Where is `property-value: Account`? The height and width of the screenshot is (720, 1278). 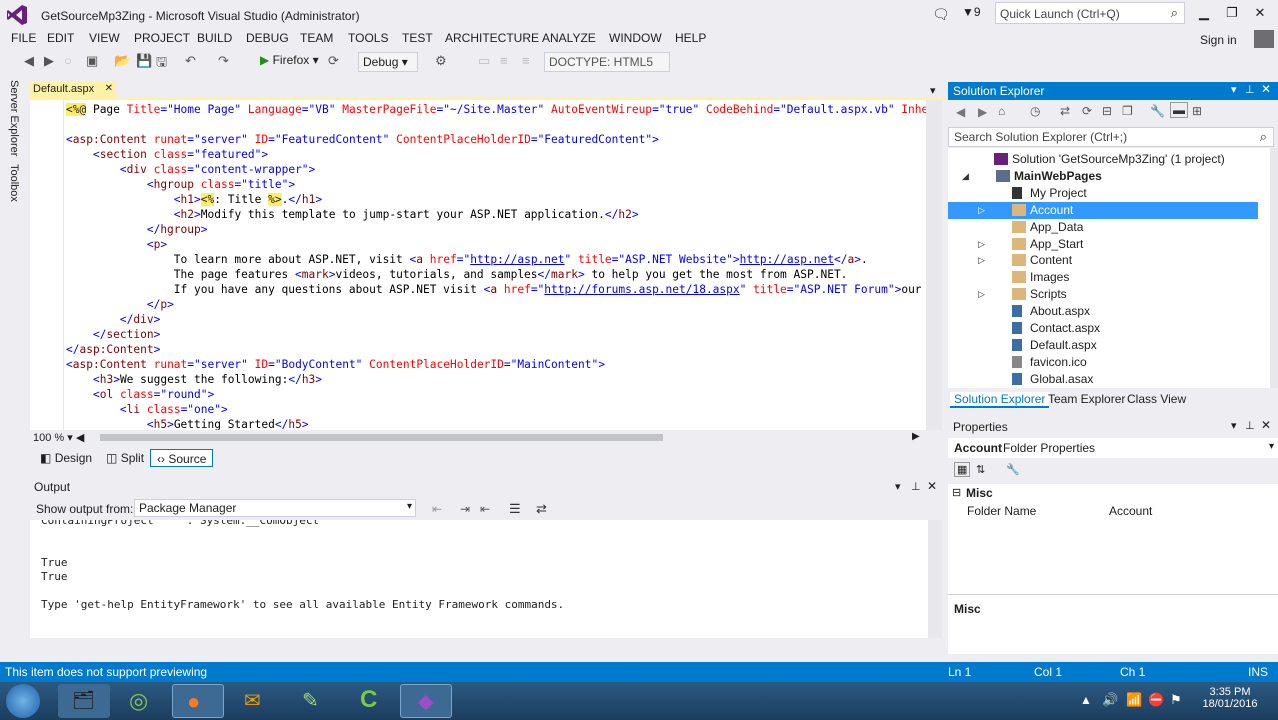 property-value: Account is located at coordinates (1130, 511).